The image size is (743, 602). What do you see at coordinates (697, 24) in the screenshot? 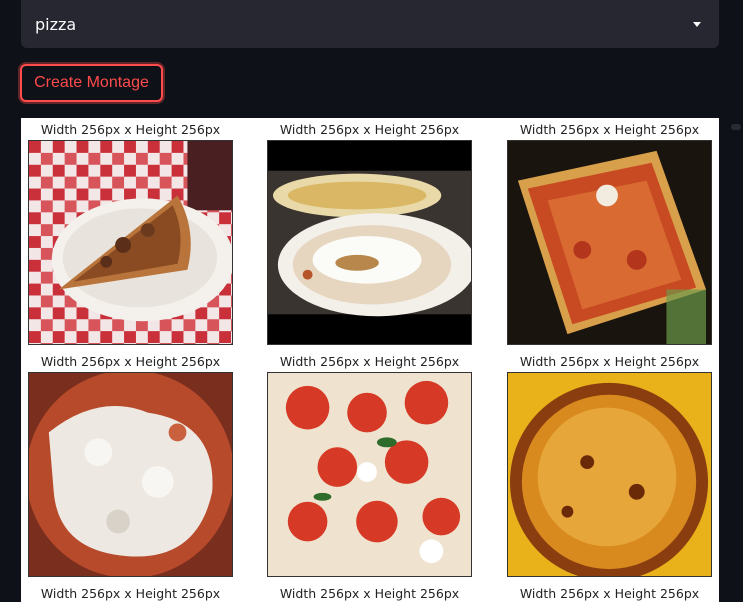
I see `caret-down-icon` at bounding box center [697, 24].